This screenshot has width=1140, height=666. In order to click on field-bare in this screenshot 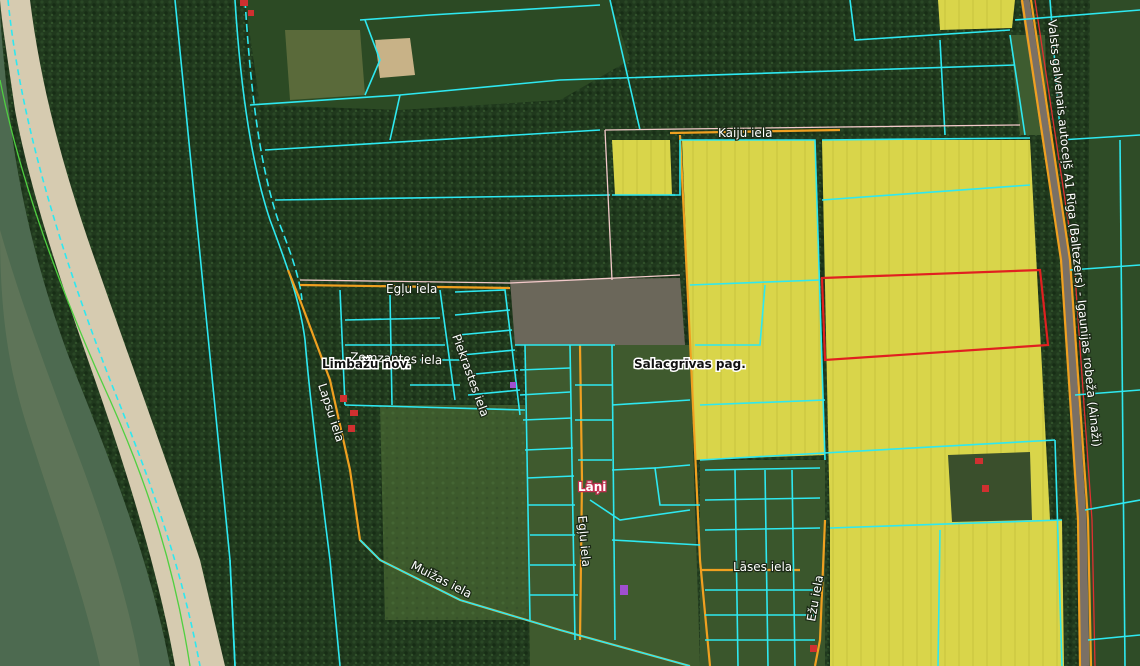, I will do `click(597, 311)`.